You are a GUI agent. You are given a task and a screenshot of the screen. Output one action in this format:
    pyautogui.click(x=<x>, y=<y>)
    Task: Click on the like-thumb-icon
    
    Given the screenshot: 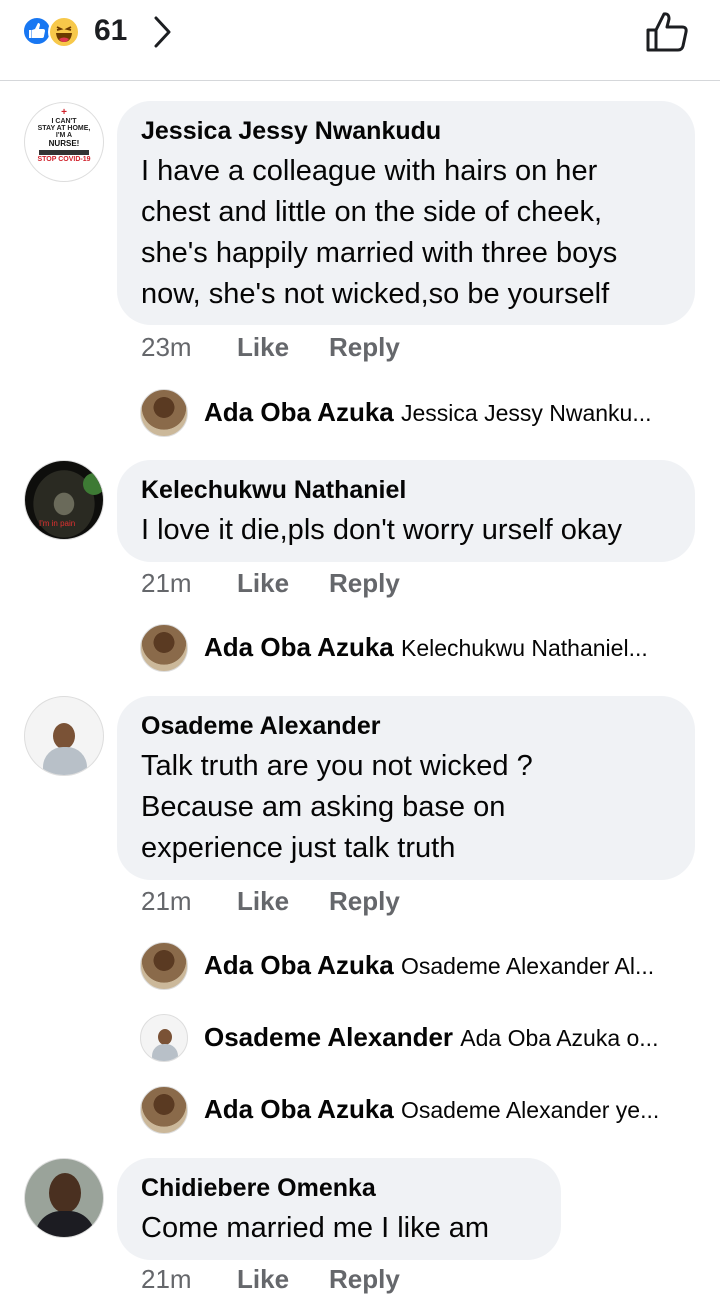 What is the action you would take?
    pyautogui.click(x=667, y=32)
    